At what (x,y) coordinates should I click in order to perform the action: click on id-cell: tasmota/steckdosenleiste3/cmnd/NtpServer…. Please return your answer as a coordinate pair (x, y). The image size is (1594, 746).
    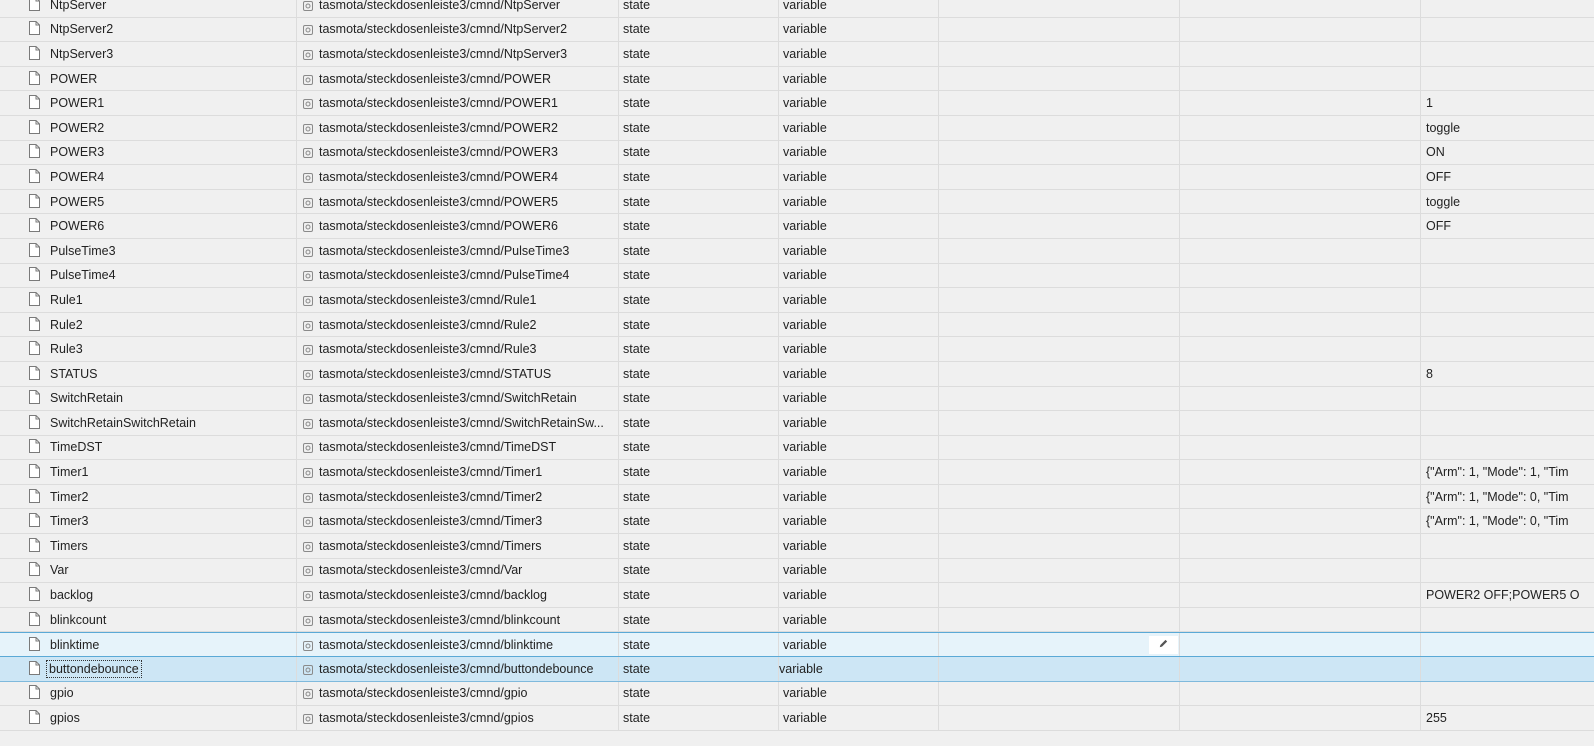
    Looking at the image, I should click on (457, 29).